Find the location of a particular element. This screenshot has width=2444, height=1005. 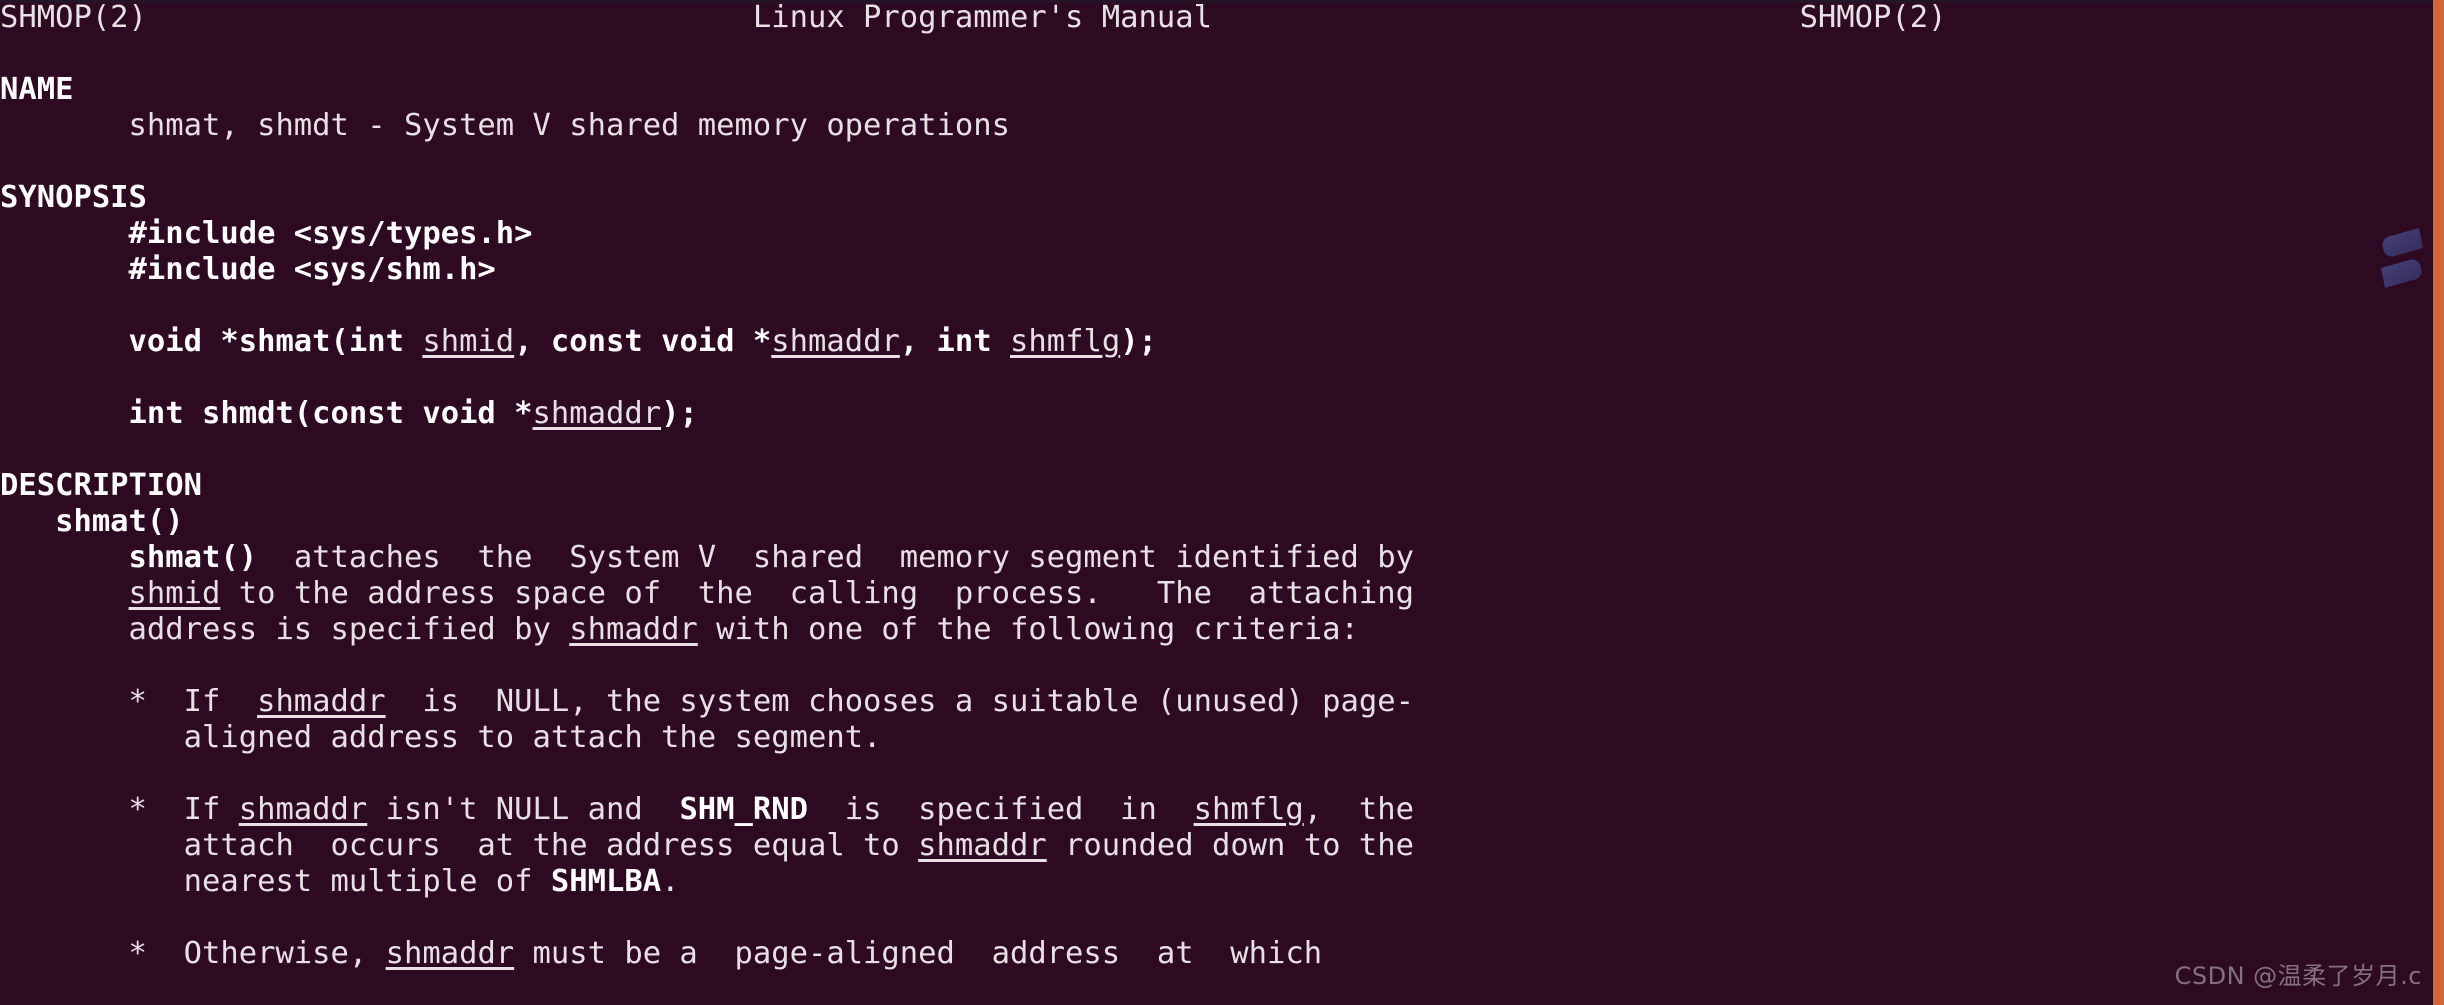

man-text: , the is located at coordinates (1358, 809).